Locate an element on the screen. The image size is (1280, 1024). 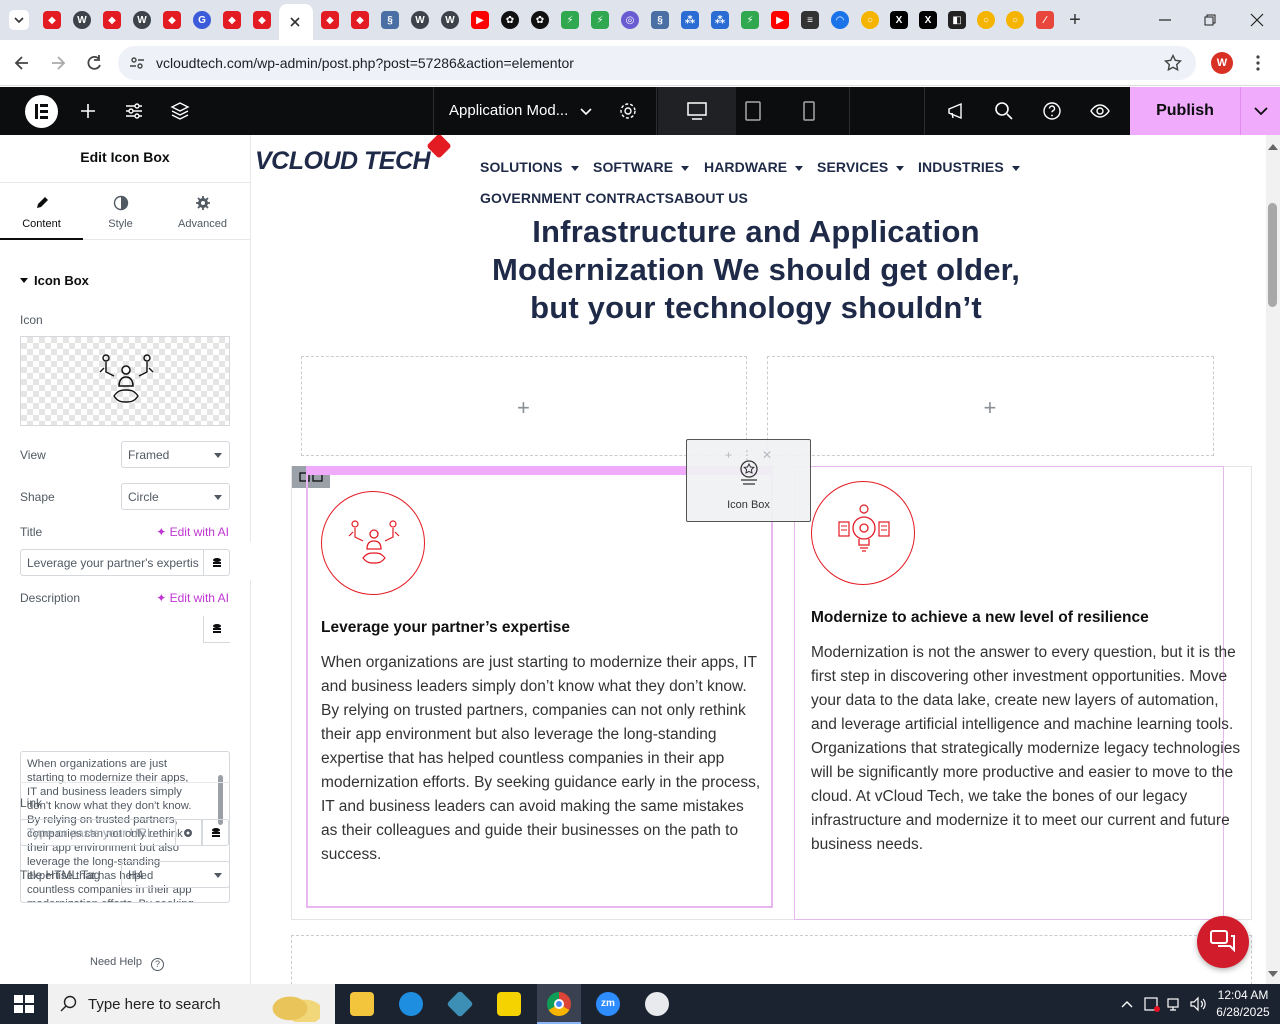
meet-now-icon is located at coordinates (1152, 1004).